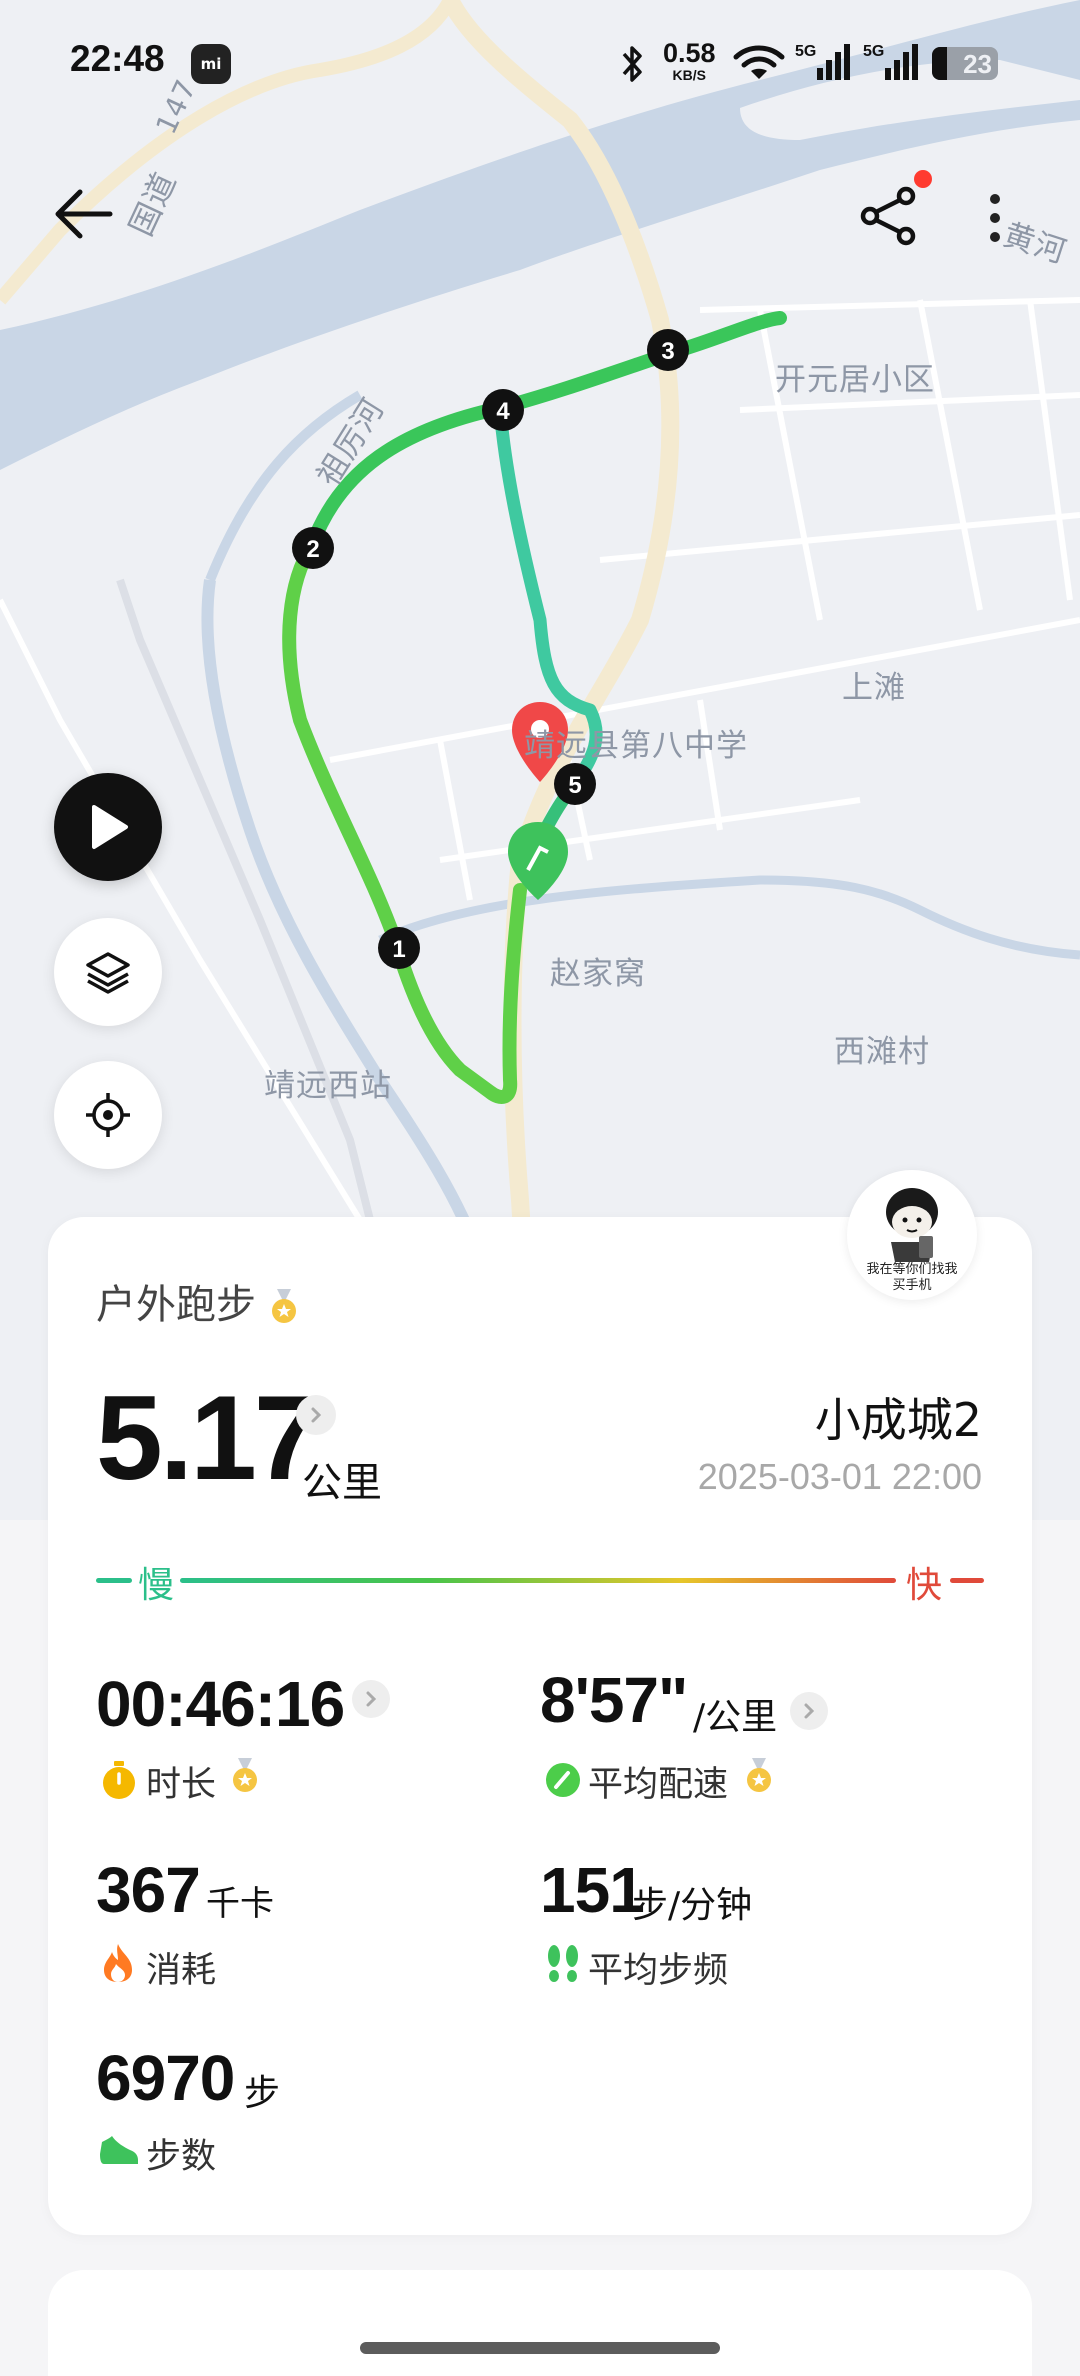  What do you see at coordinates (614, 1700) in the screenshot?
I see `avg-pace-value: 8'57"` at bounding box center [614, 1700].